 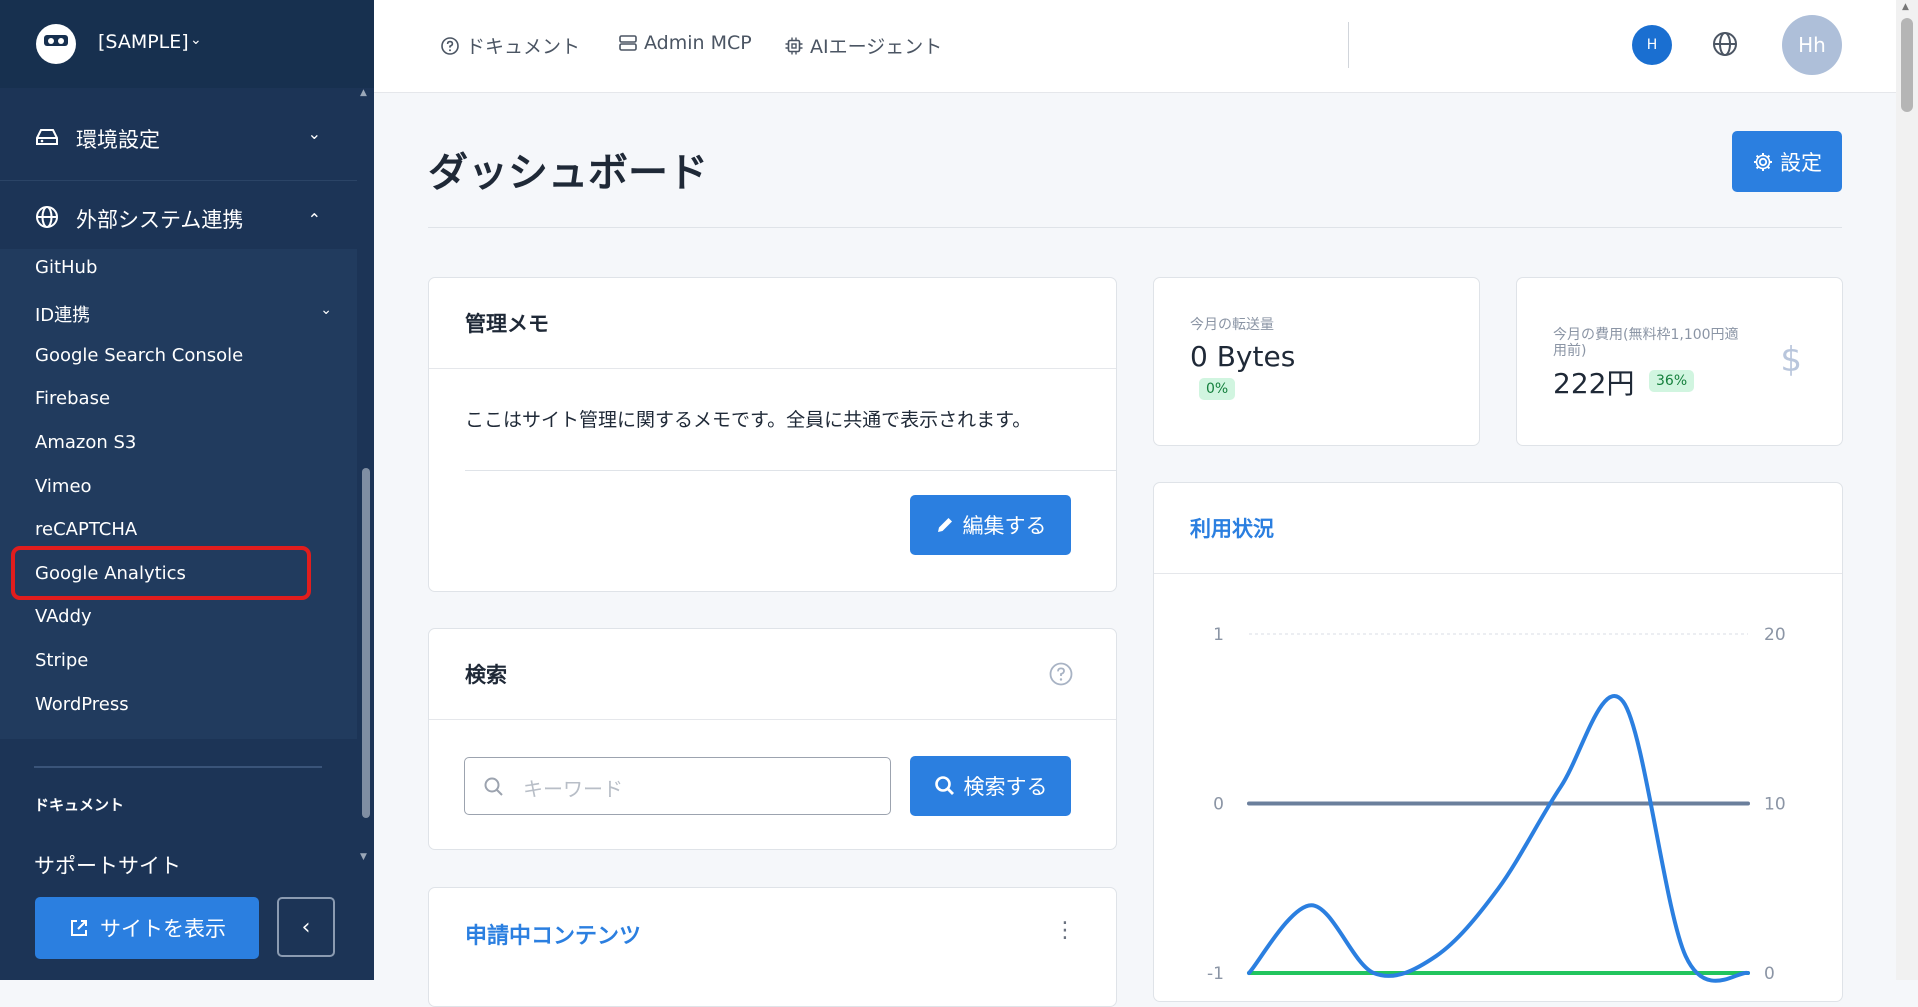 I want to click on cpu-icon, so click(x=794, y=45).